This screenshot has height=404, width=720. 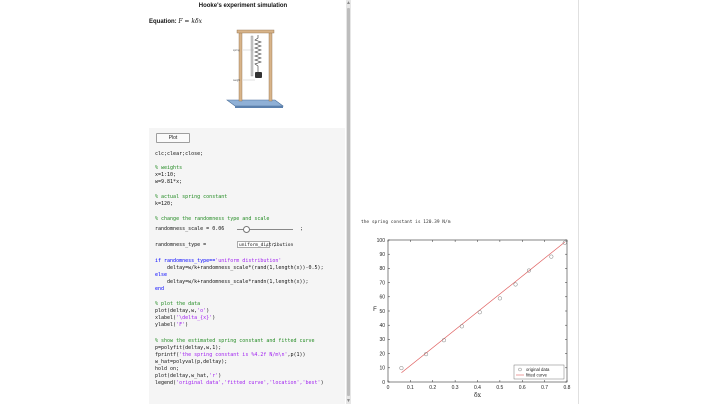 What do you see at coordinates (410, 388) in the screenshot?
I see `x-tick-label: 0.1` at bounding box center [410, 388].